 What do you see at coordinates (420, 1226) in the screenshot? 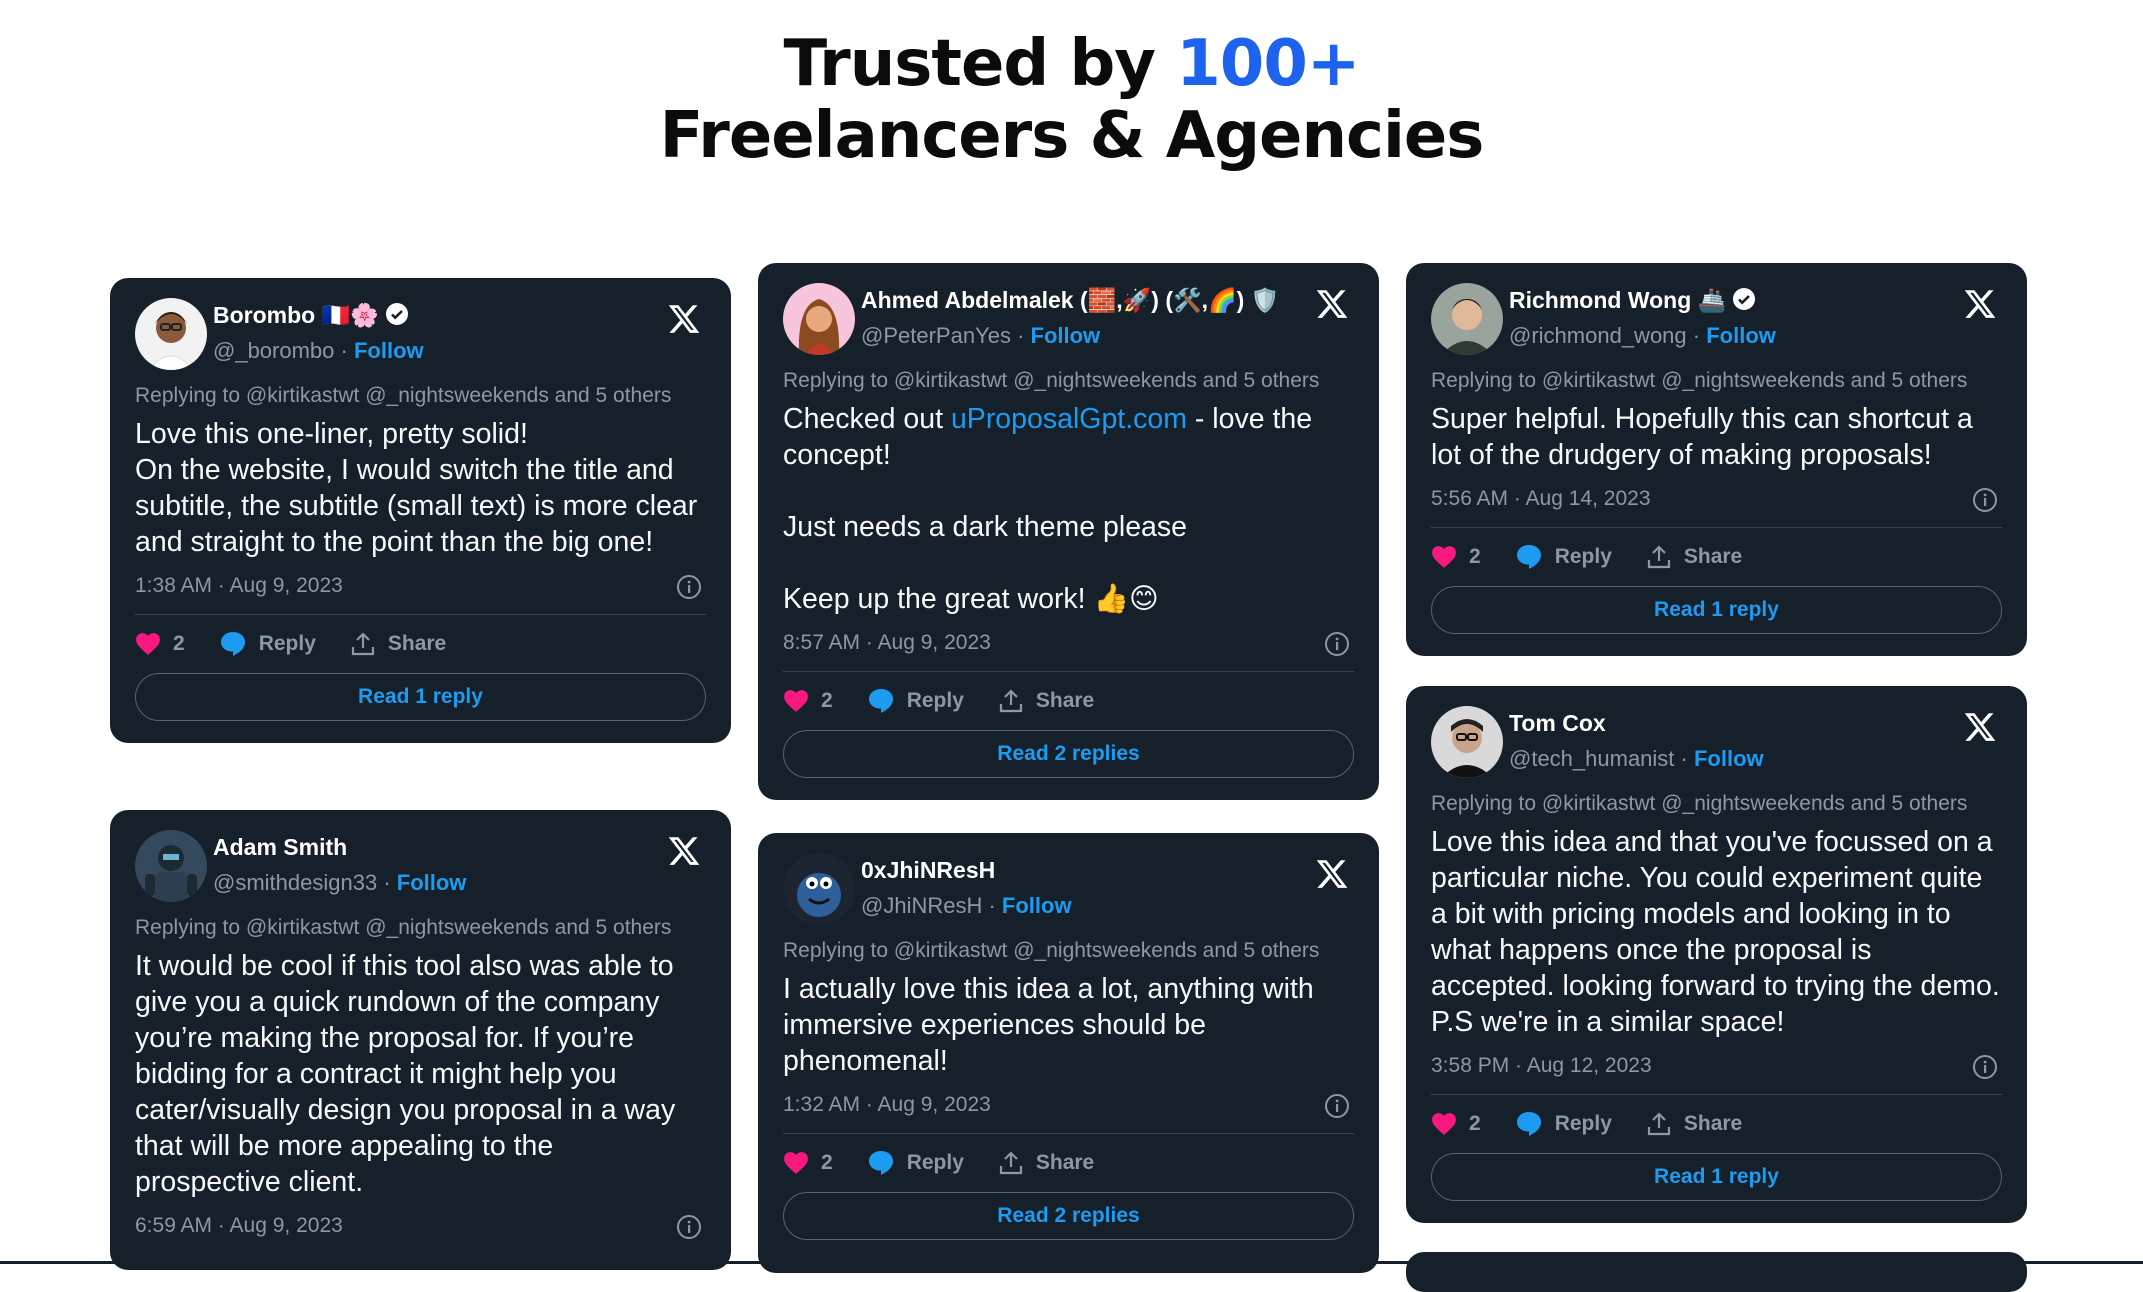
I see `tweet-timestamp: 6:59 AM · Aug 9, 2023` at bounding box center [420, 1226].